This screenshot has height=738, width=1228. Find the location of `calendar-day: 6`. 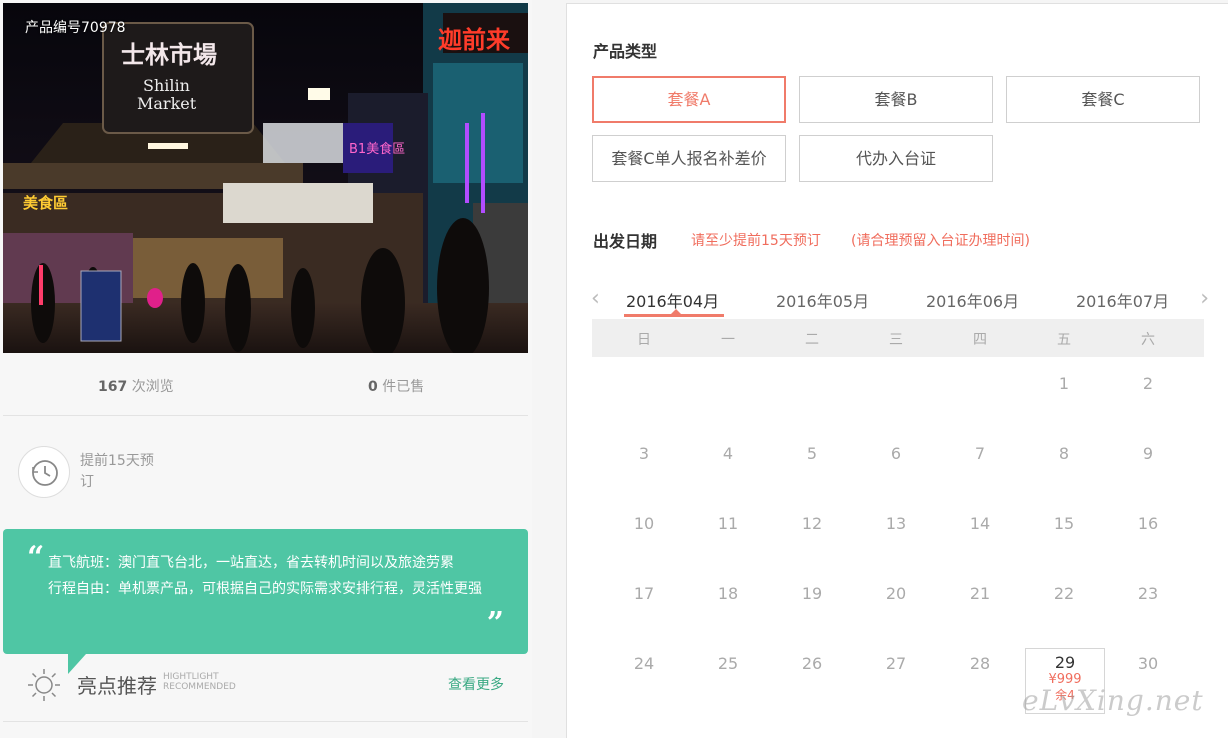

calendar-day: 6 is located at coordinates (896, 453).